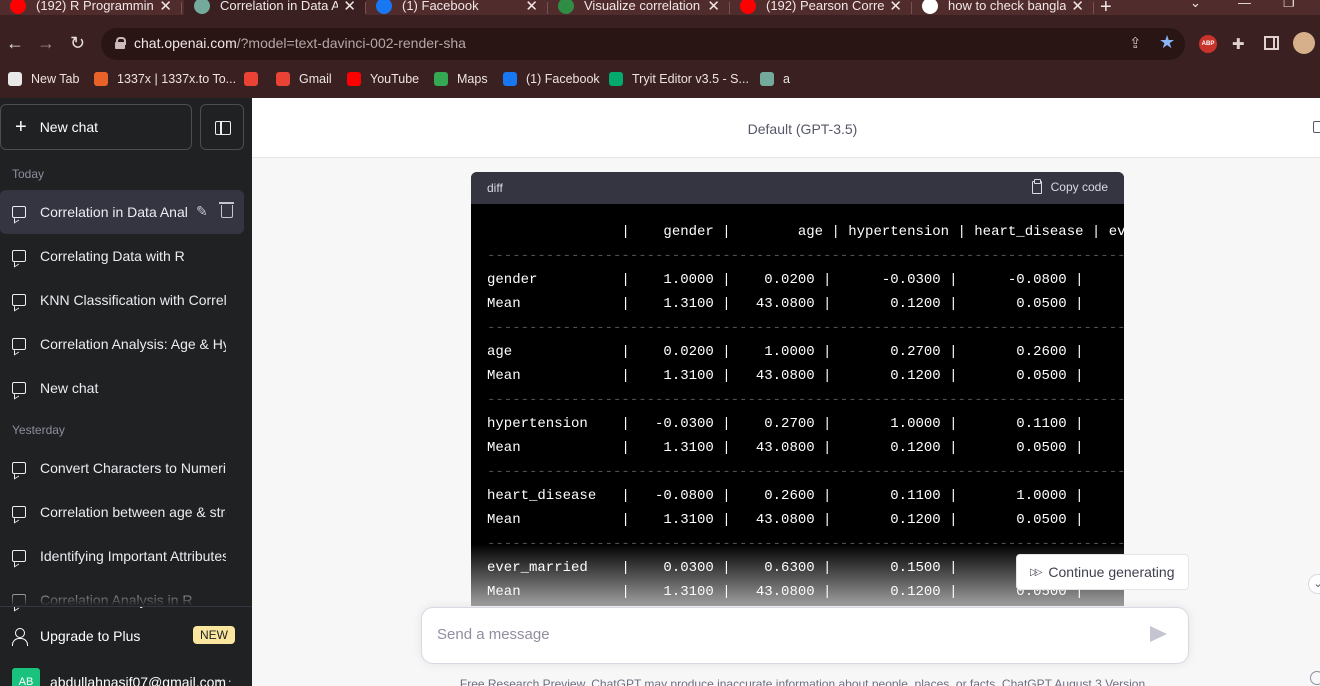 This screenshot has width=1320, height=686. Describe the element at coordinates (120, 43) in the screenshot. I see `lock-icon` at that location.